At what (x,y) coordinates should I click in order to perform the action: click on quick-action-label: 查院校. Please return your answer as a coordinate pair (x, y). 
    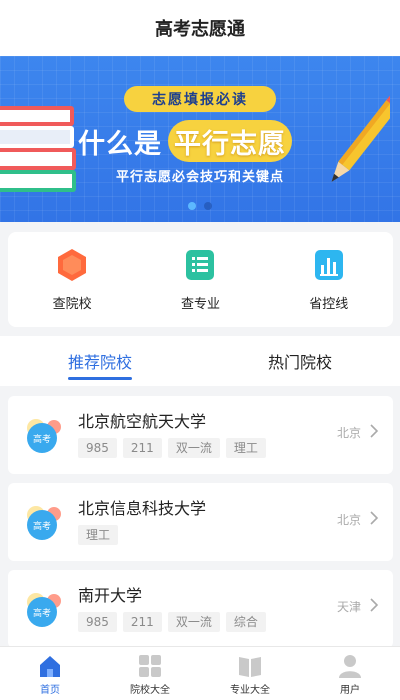
    Looking at the image, I should click on (72, 304).